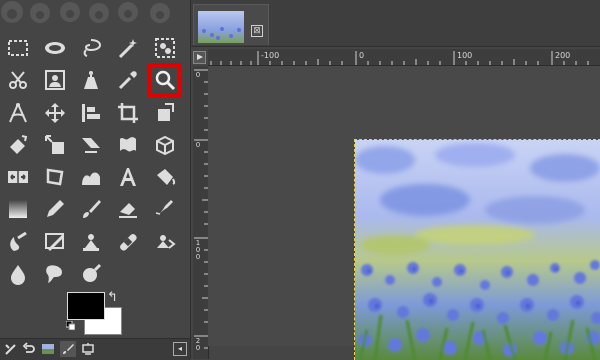 The image size is (600, 360). I want to click on flip-icon, so click(18, 177).